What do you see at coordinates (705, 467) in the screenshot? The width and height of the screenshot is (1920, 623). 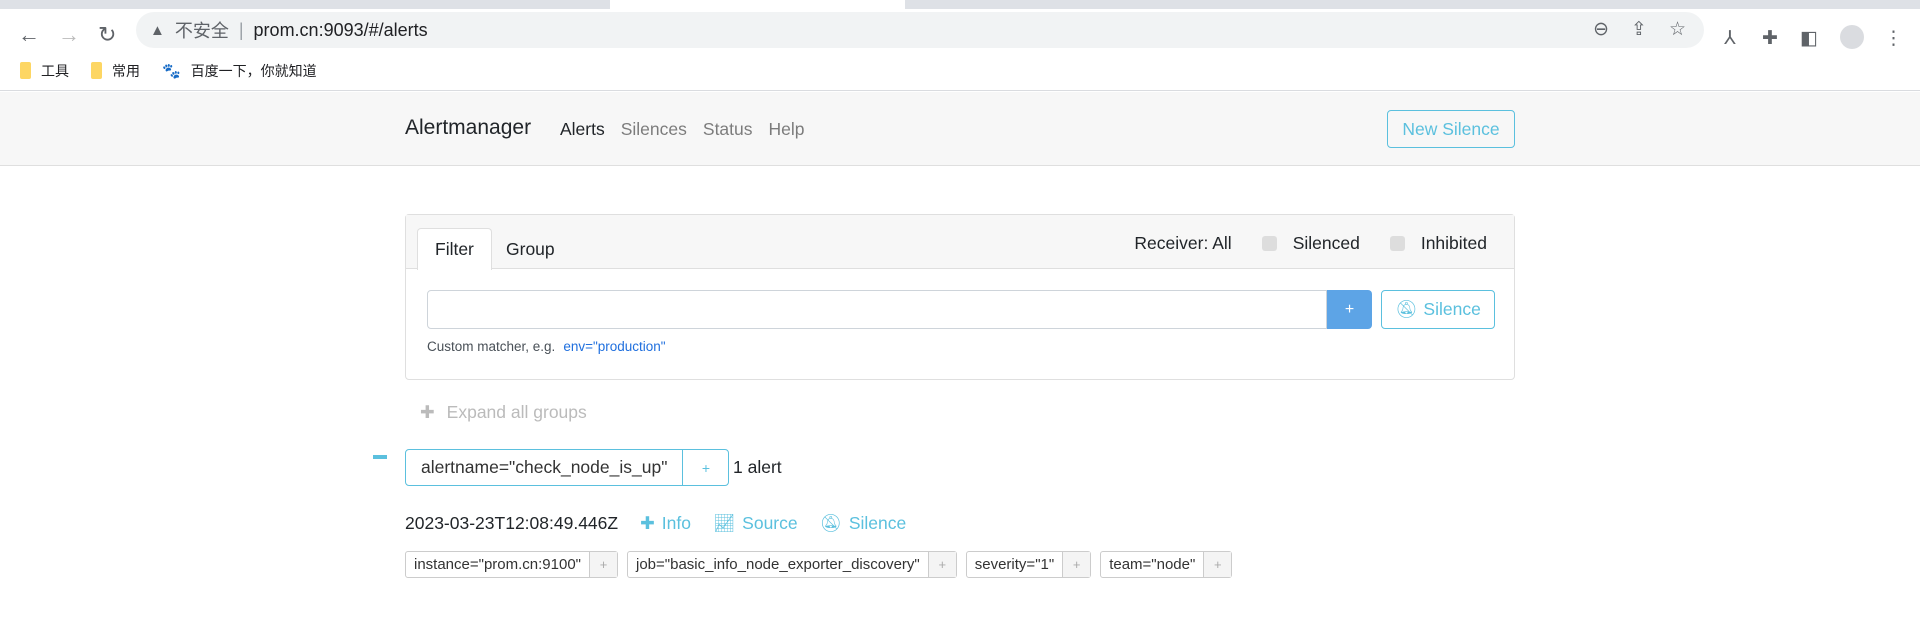 I see `group-add-filter-button: +` at bounding box center [705, 467].